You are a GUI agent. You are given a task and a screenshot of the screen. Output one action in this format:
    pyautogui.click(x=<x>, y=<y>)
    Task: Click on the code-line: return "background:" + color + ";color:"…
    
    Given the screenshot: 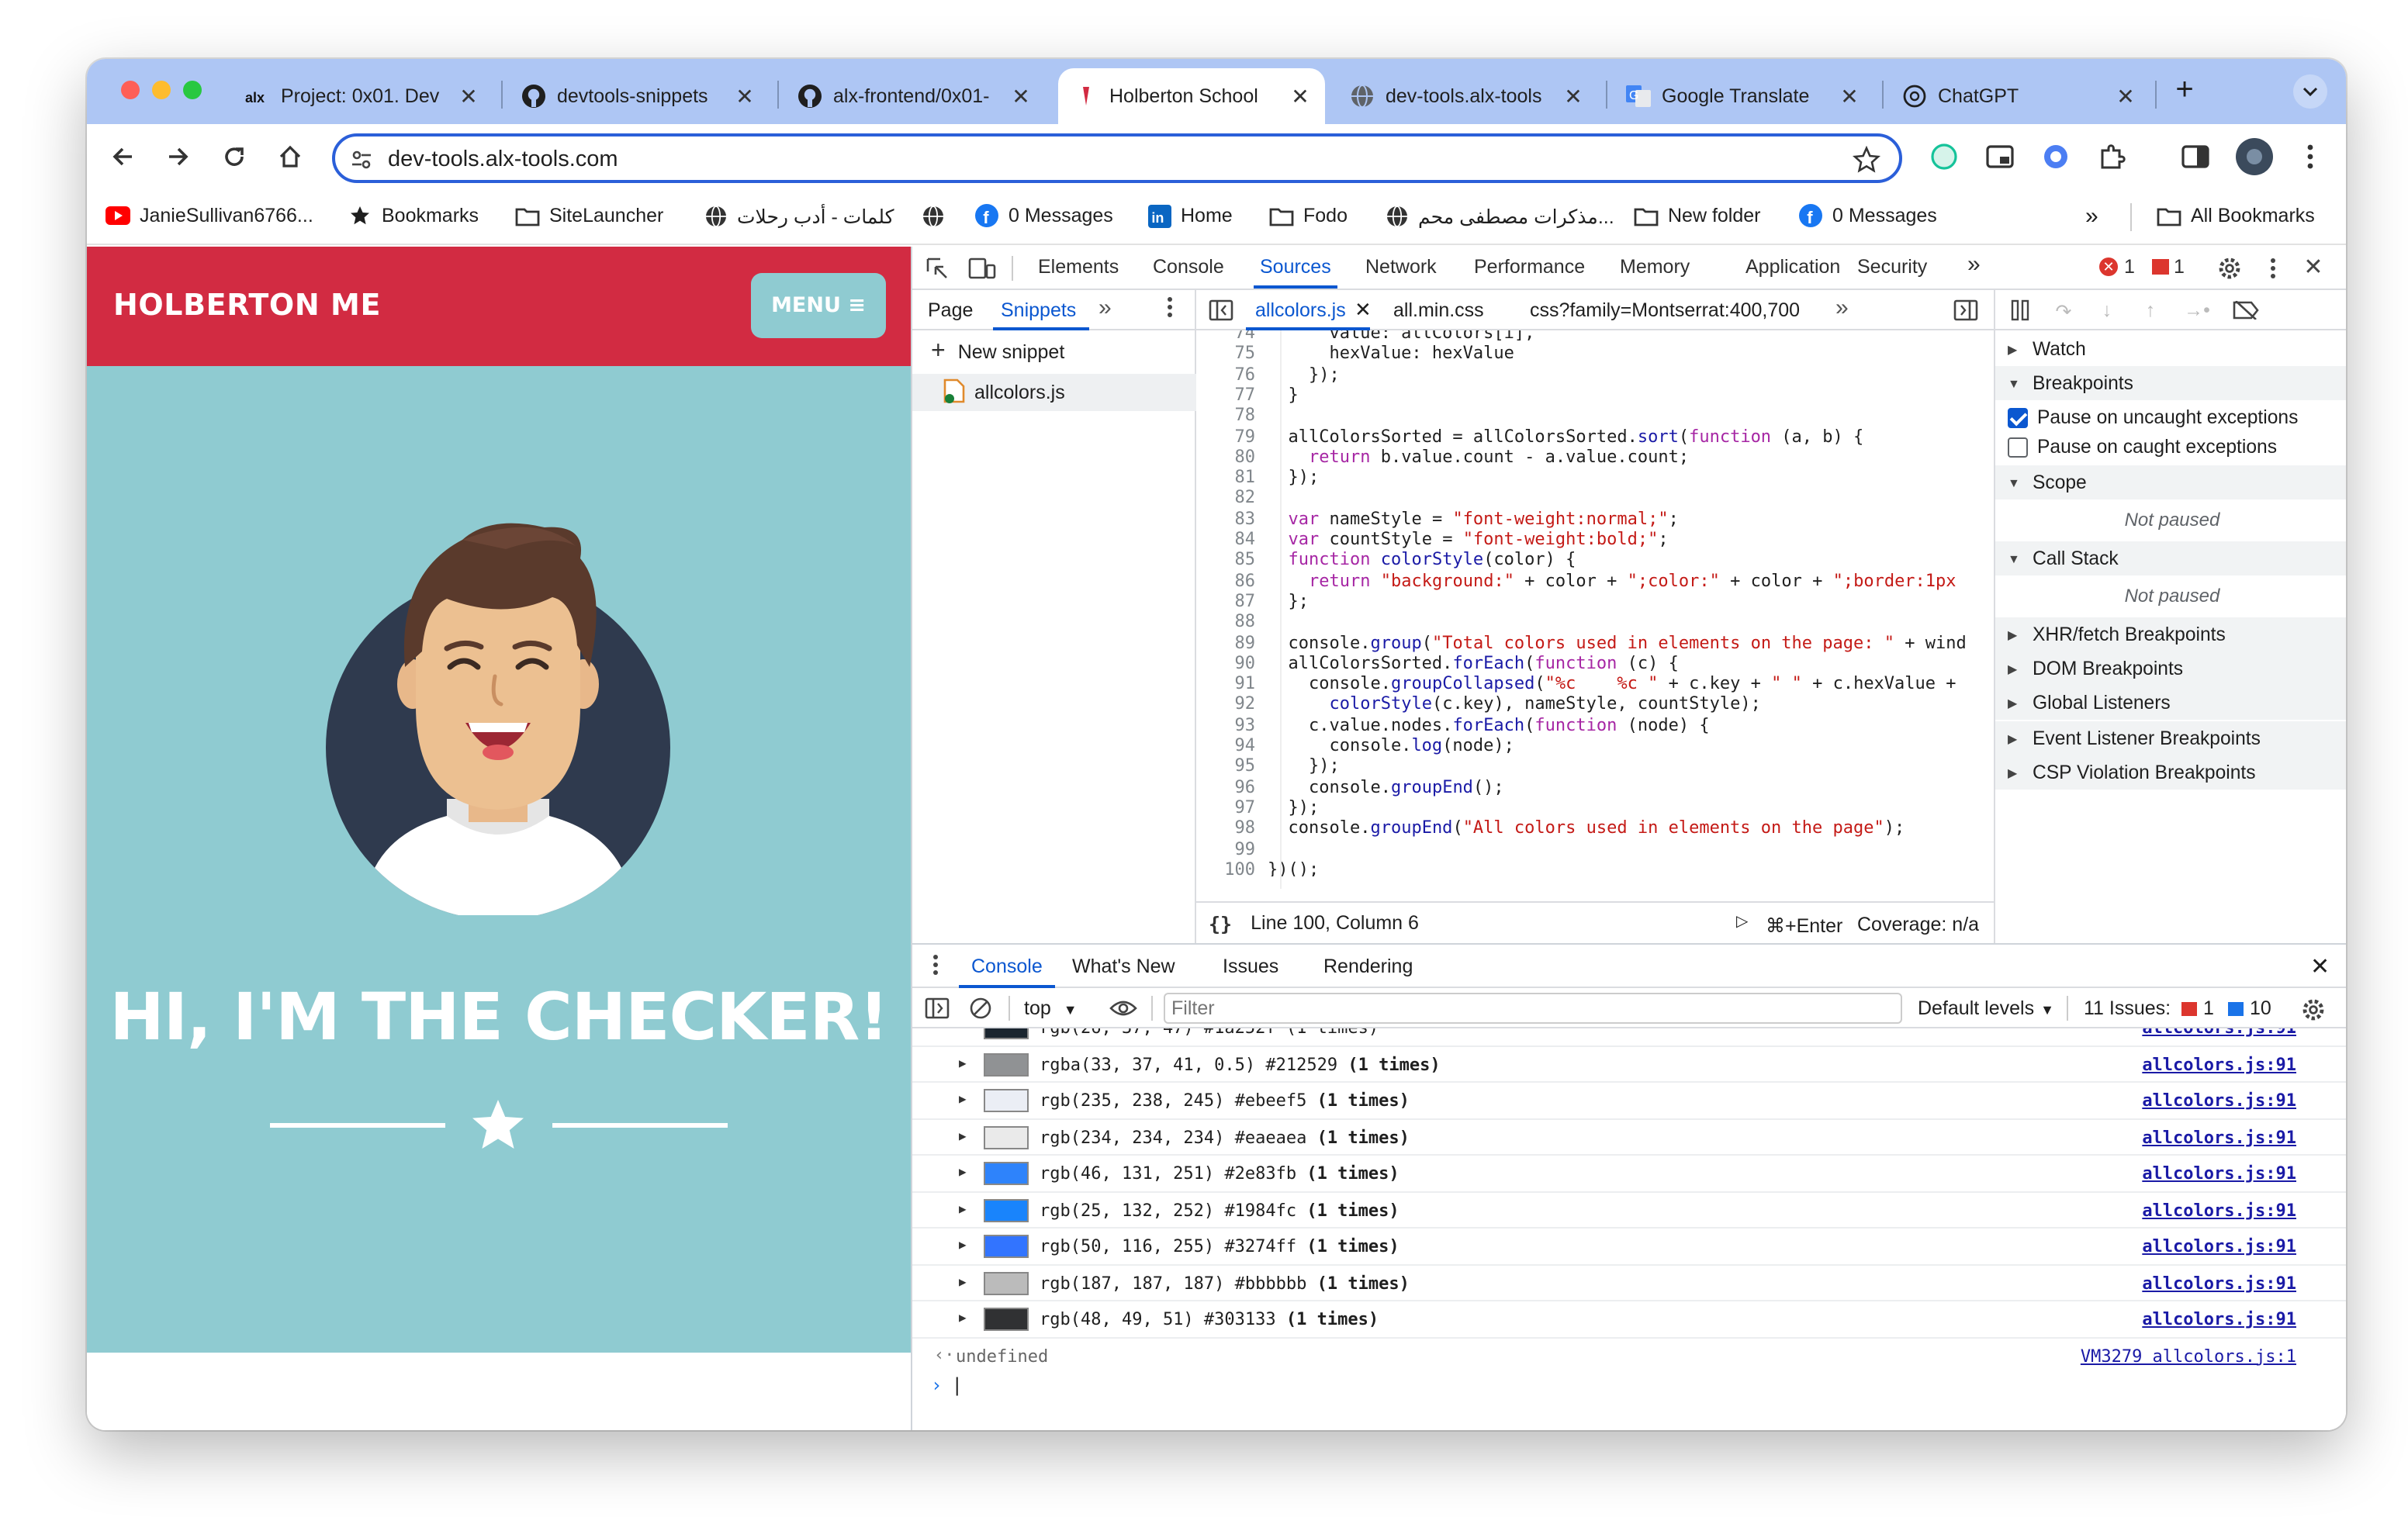 What is the action you would take?
    pyautogui.click(x=1612, y=580)
    